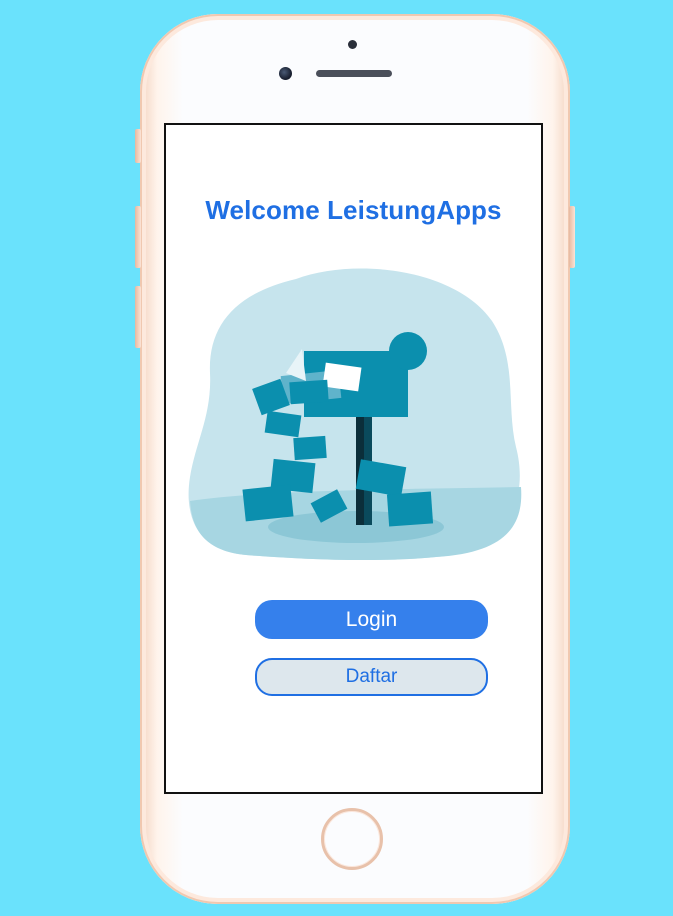 The image size is (673, 916). I want to click on earpiece-speaker, so click(354, 73).